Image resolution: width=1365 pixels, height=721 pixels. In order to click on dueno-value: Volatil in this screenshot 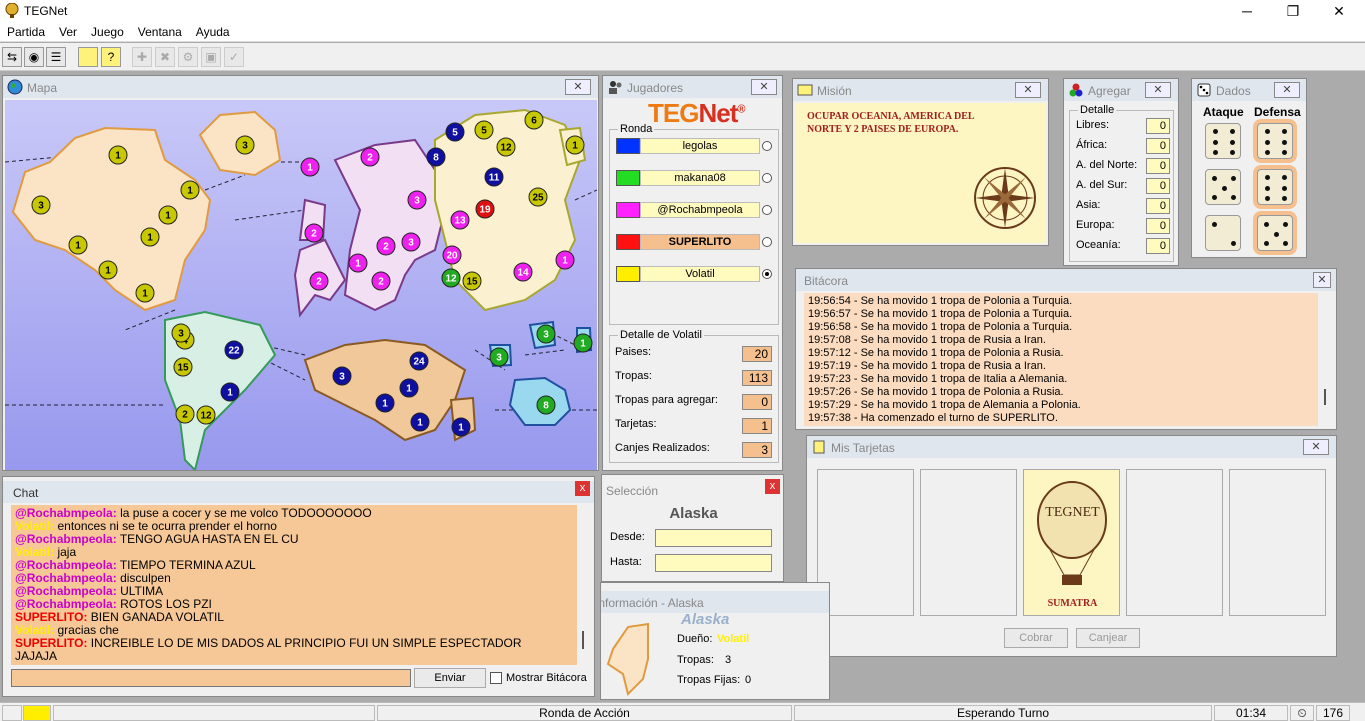, I will do `click(733, 639)`.